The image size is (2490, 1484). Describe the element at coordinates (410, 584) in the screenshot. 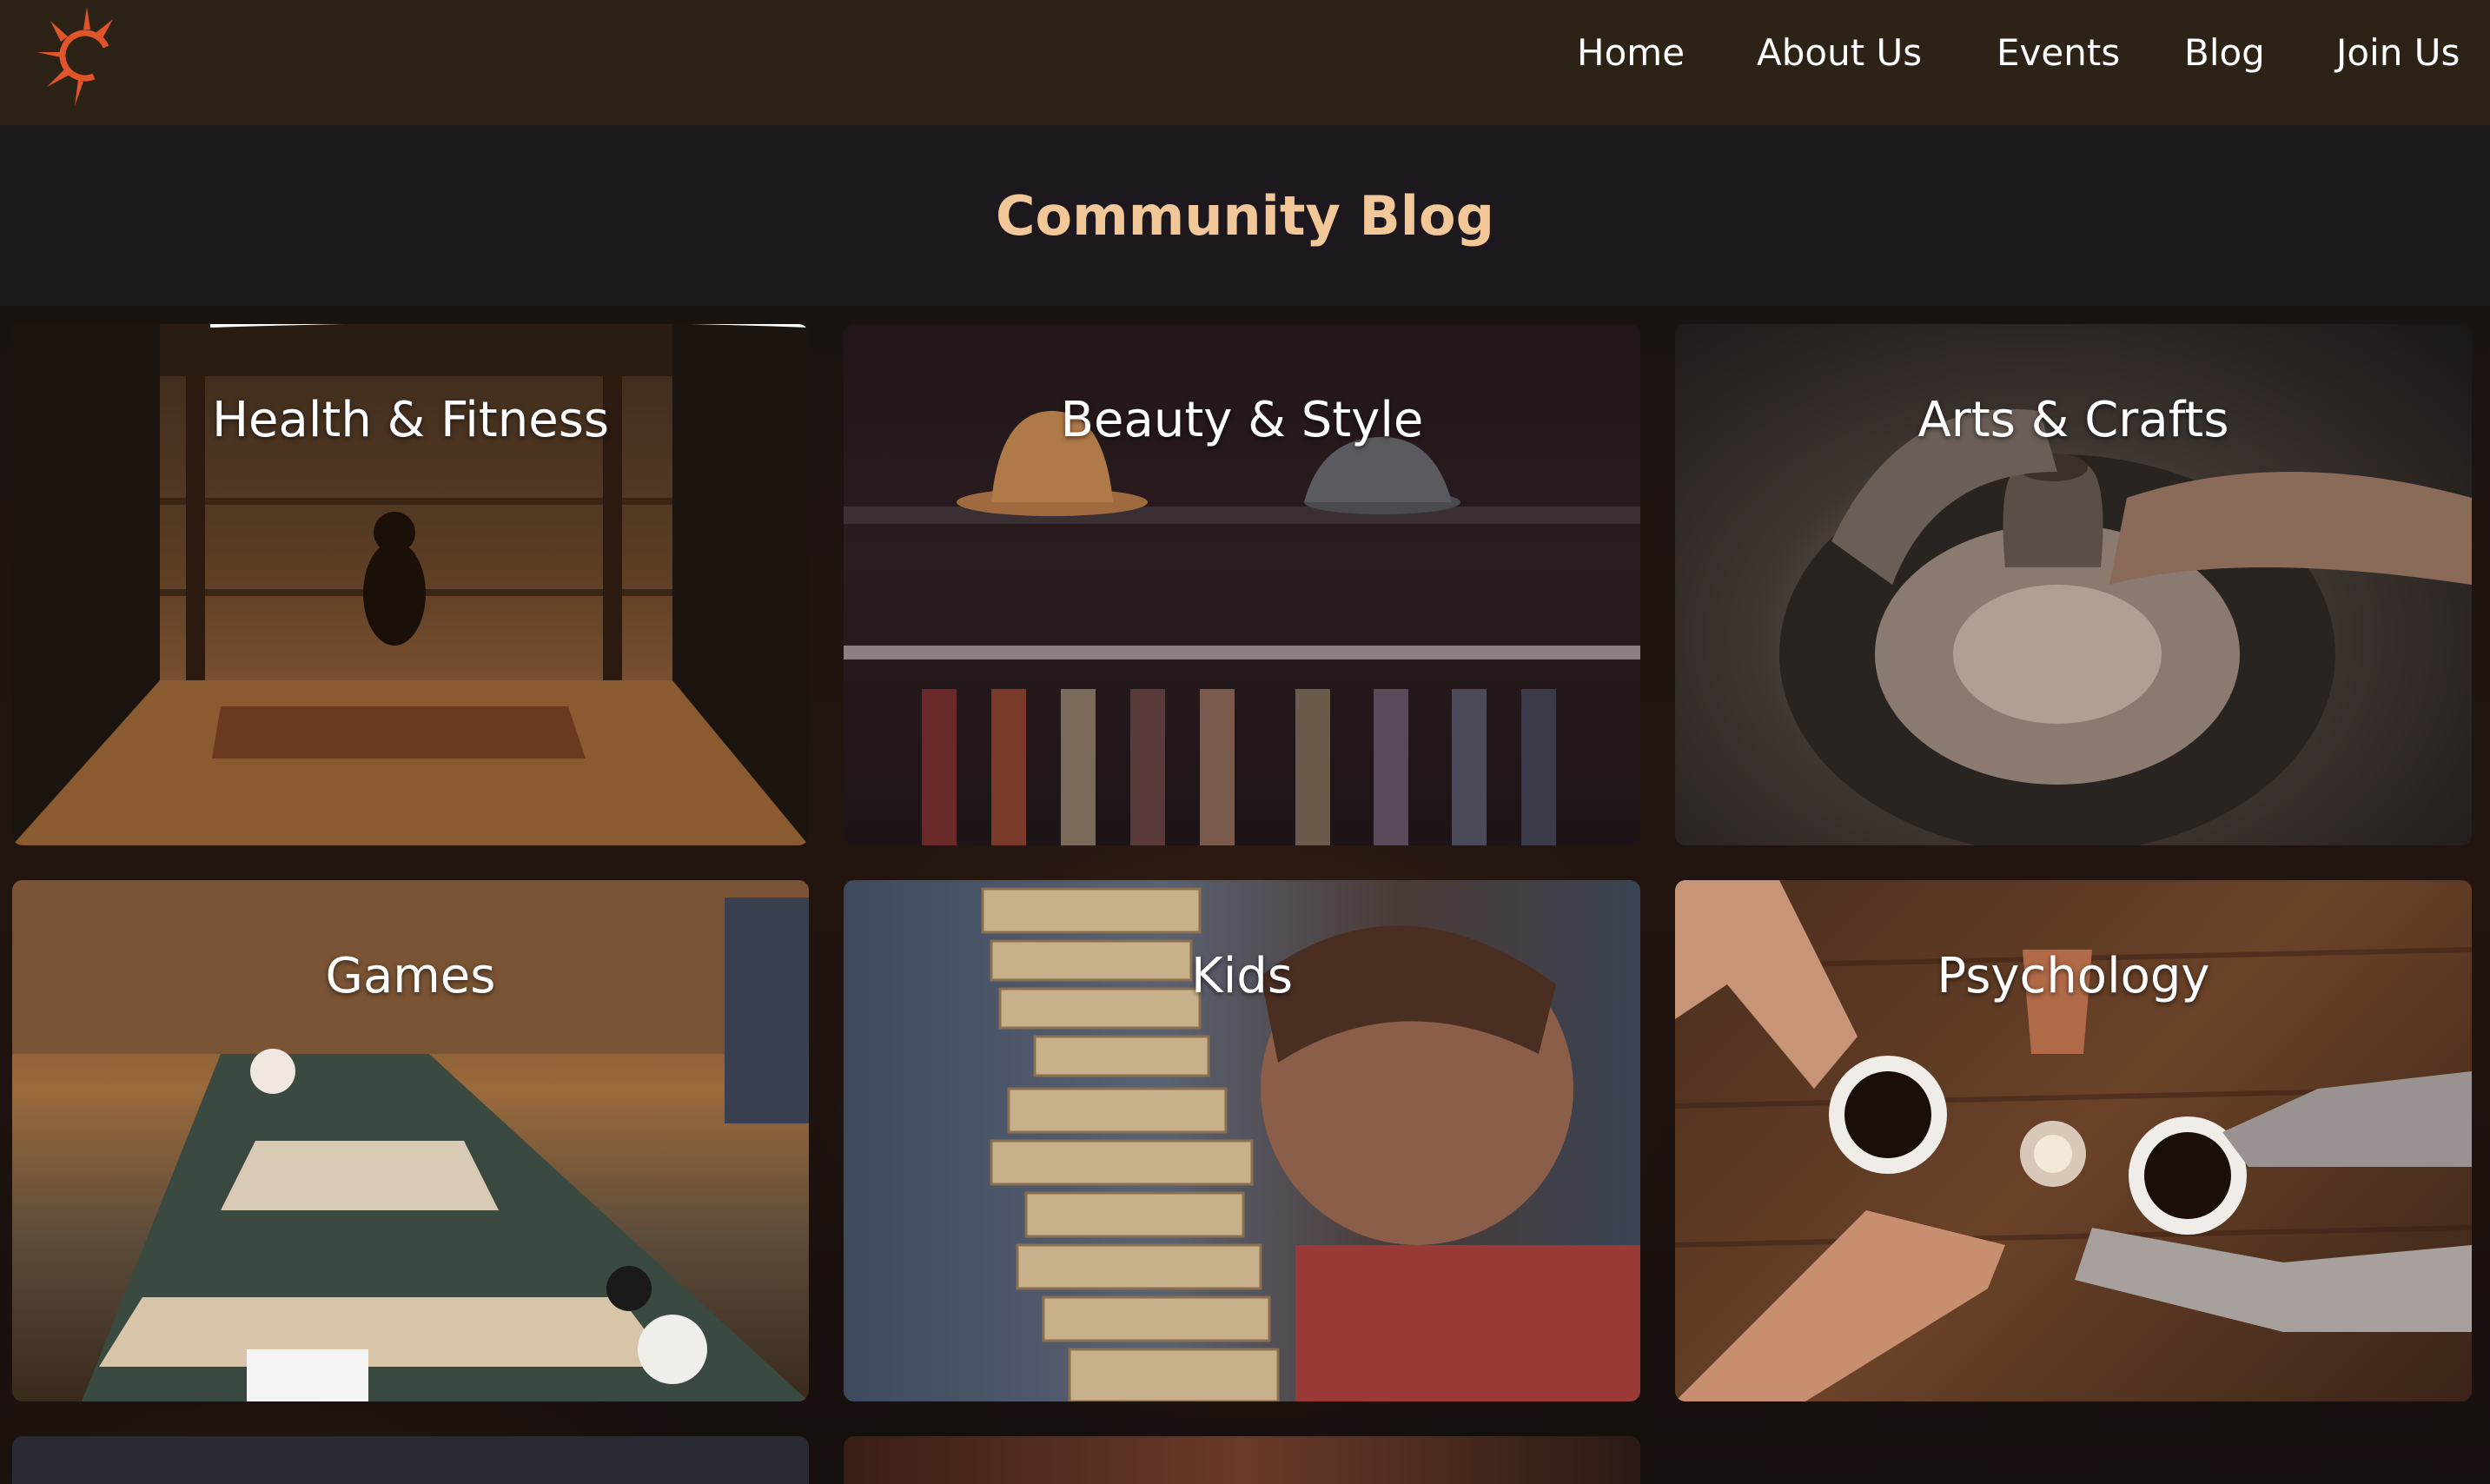

I see `category-card-health-fitness: Health & Fitness` at that location.